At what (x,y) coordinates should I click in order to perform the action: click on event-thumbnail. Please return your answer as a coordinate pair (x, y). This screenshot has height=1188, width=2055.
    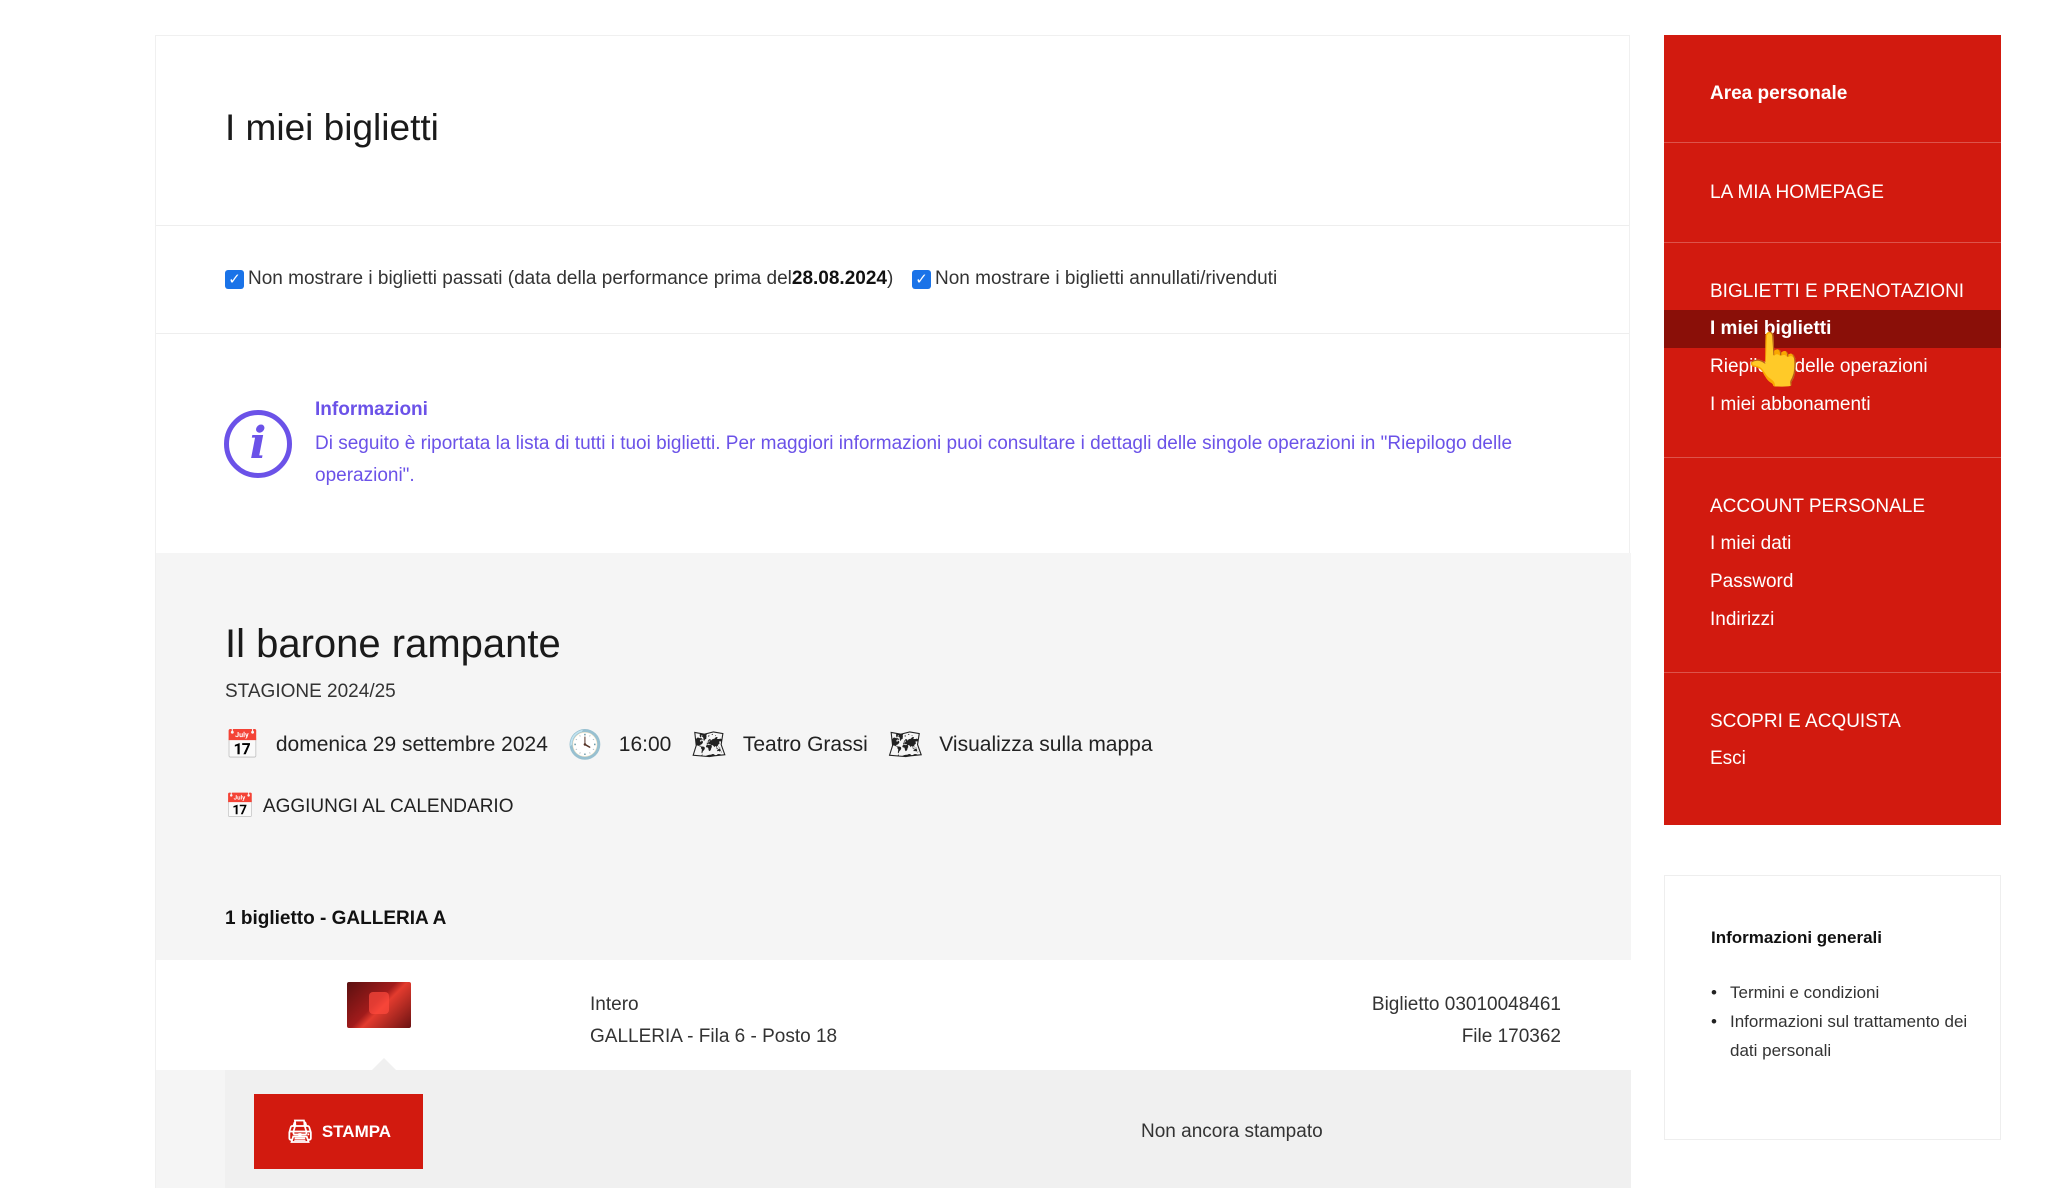
    Looking at the image, I should click on (379, 1005).